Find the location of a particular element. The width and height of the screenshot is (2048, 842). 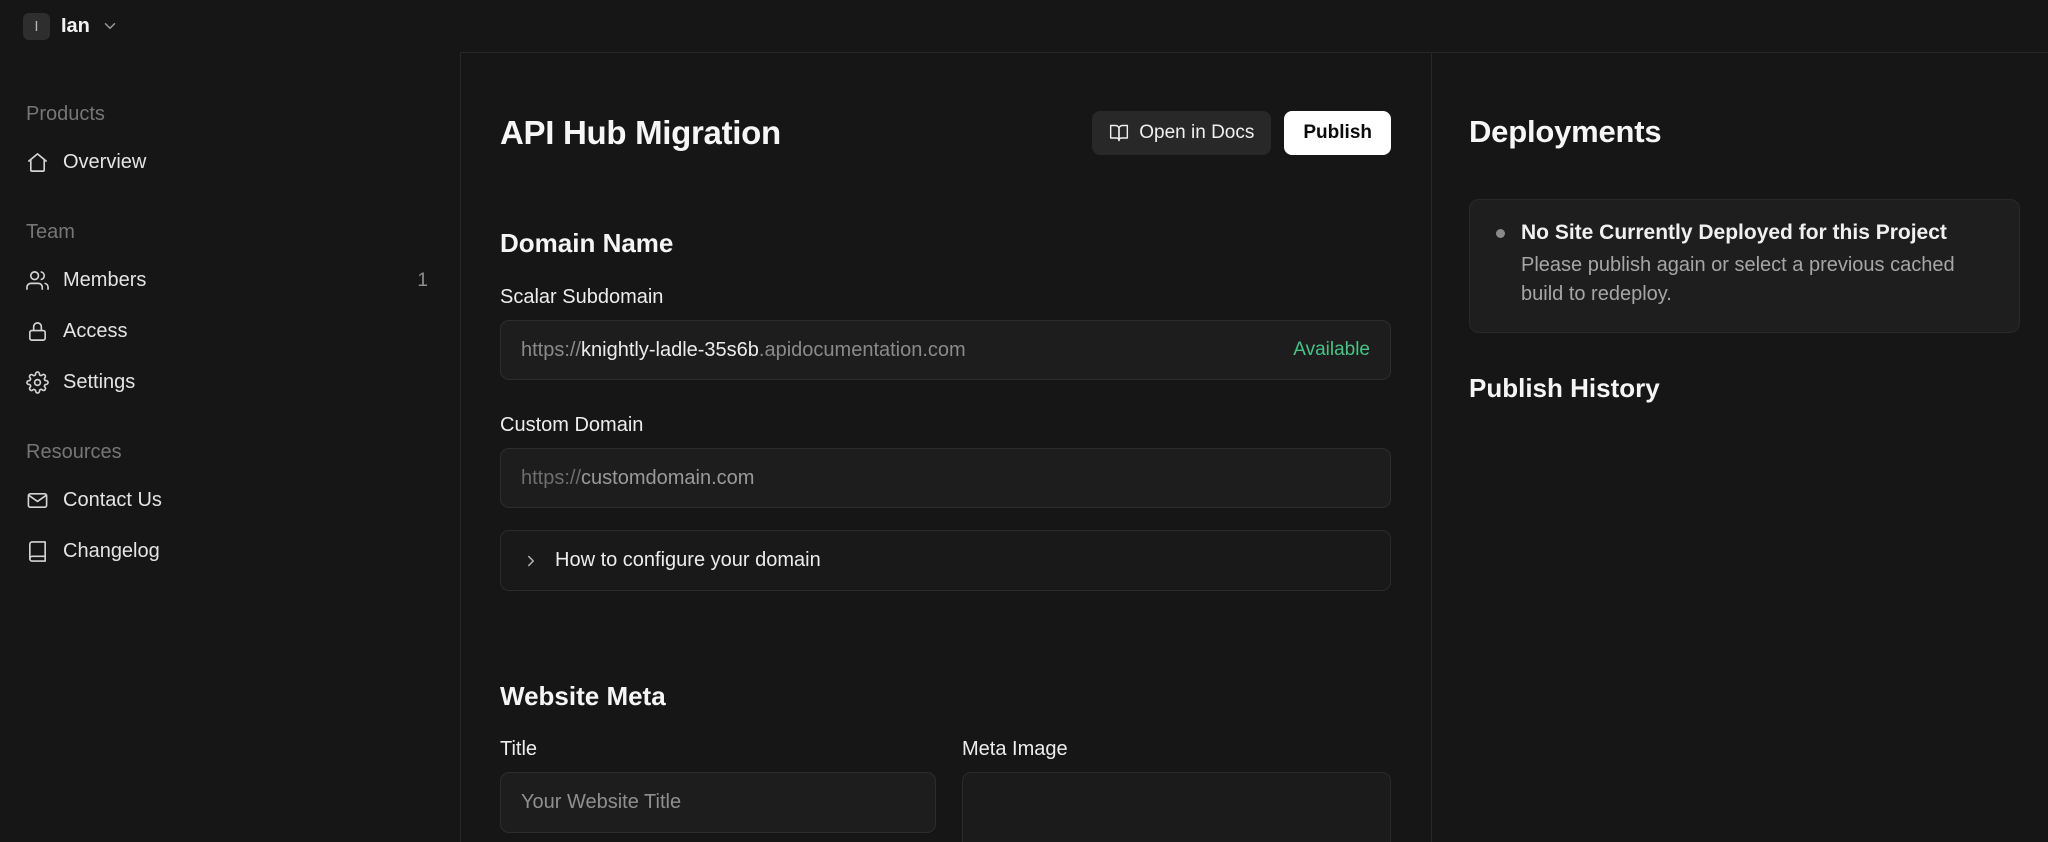

sidebar-item-label: Contact Us is located at coordinates (112, 500).